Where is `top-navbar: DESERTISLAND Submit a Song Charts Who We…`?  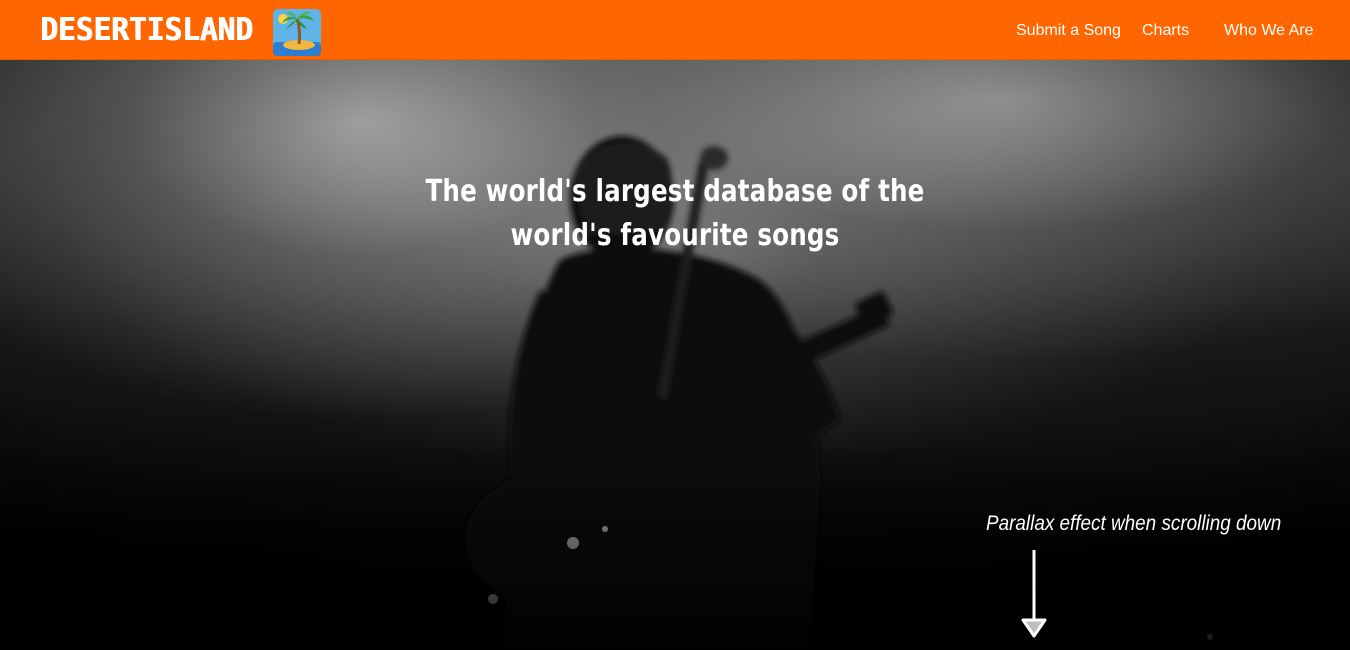
top-navbar: DESERTISLAND Submit a Song Charts Who We… is located at coordinates (675, 30).